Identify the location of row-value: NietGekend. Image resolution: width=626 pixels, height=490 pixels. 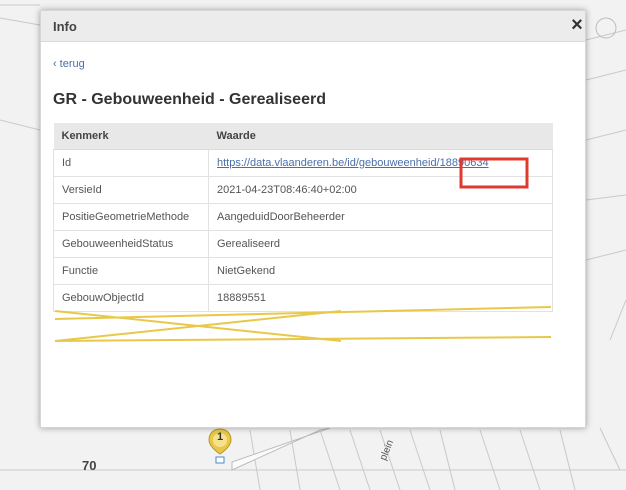
(380, 271).